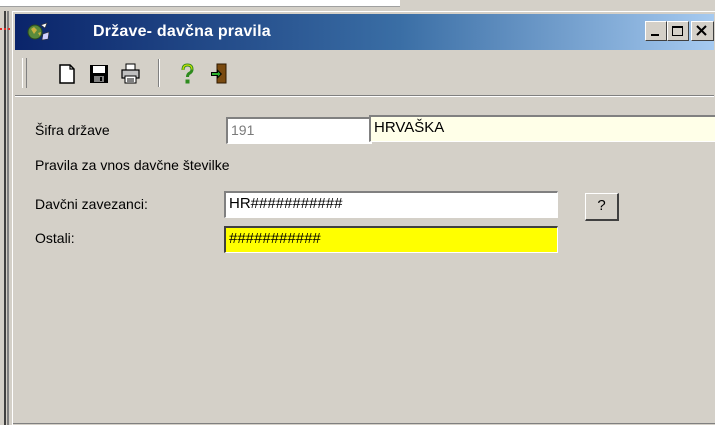  I want to click on taxpayers-label: Davčni zavezanci:, so click(91, 204).